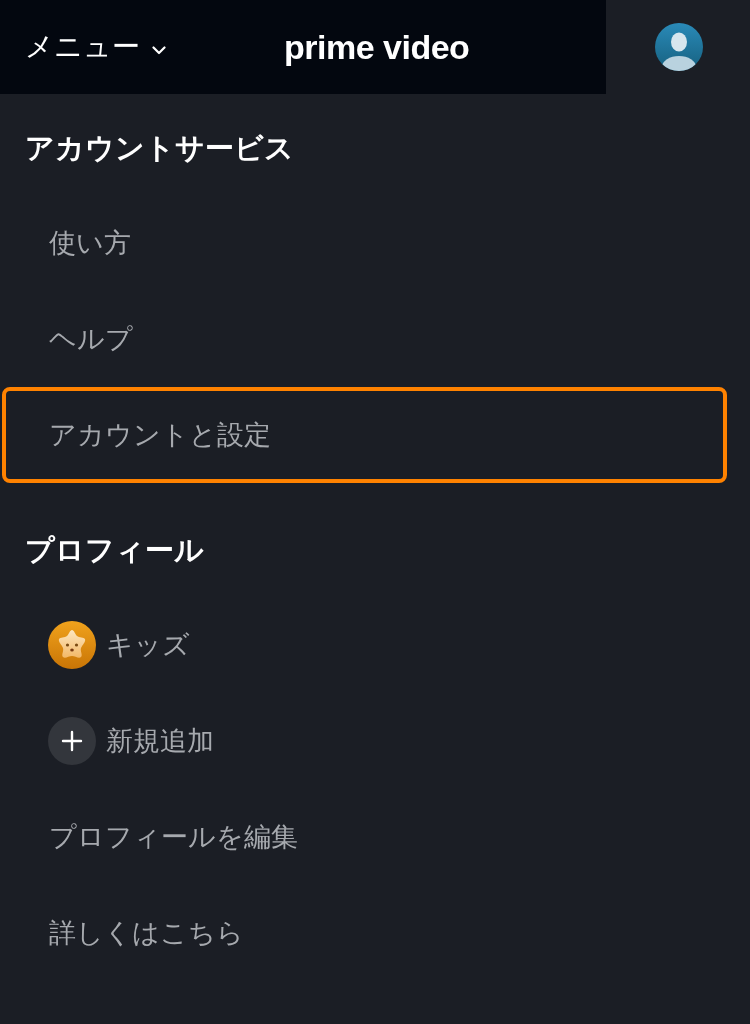  I want to click on menu-item: 使い方, so click(364, 243).